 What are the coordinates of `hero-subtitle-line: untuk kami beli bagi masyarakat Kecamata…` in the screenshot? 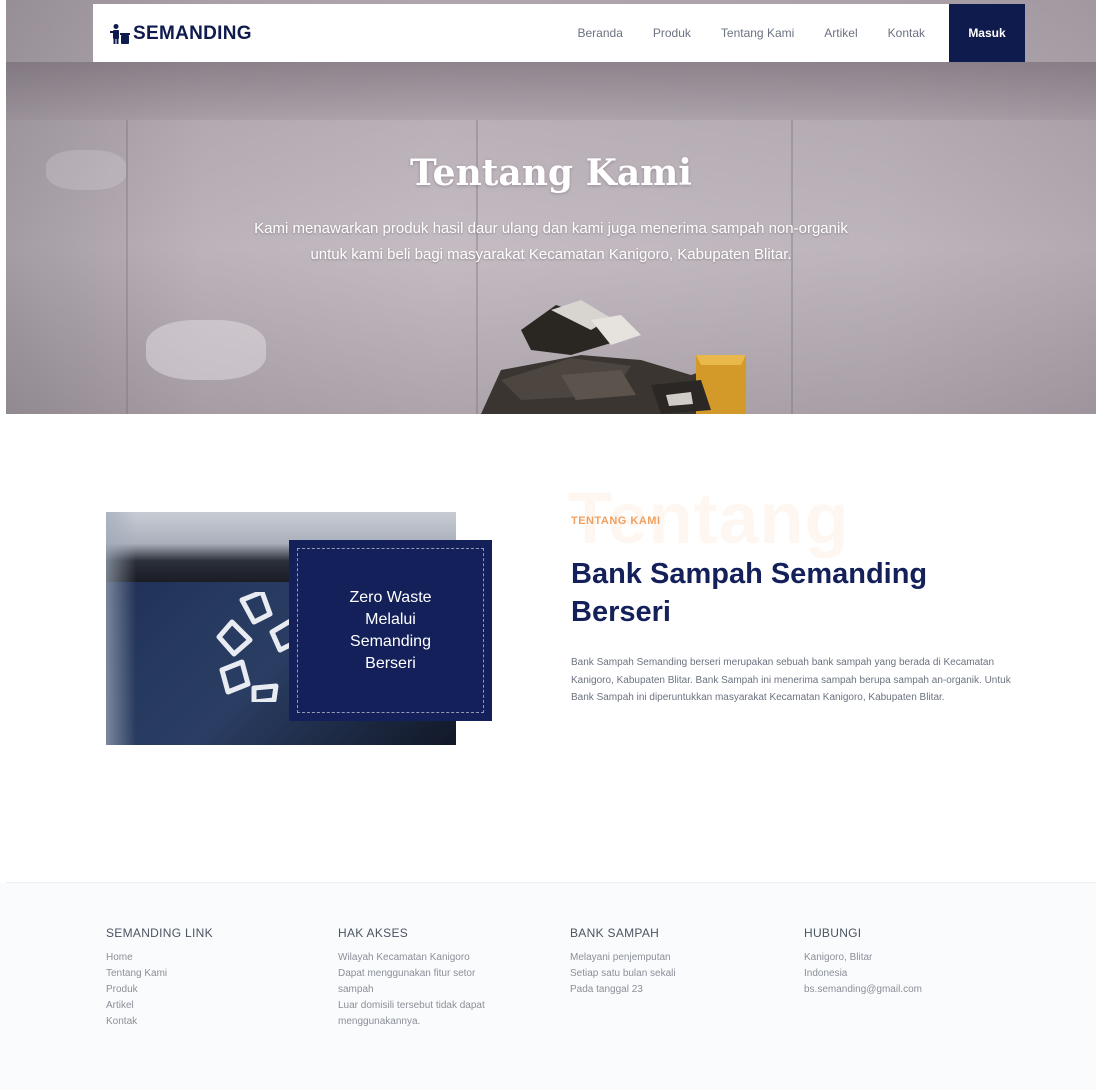 It's located at (551, 254).